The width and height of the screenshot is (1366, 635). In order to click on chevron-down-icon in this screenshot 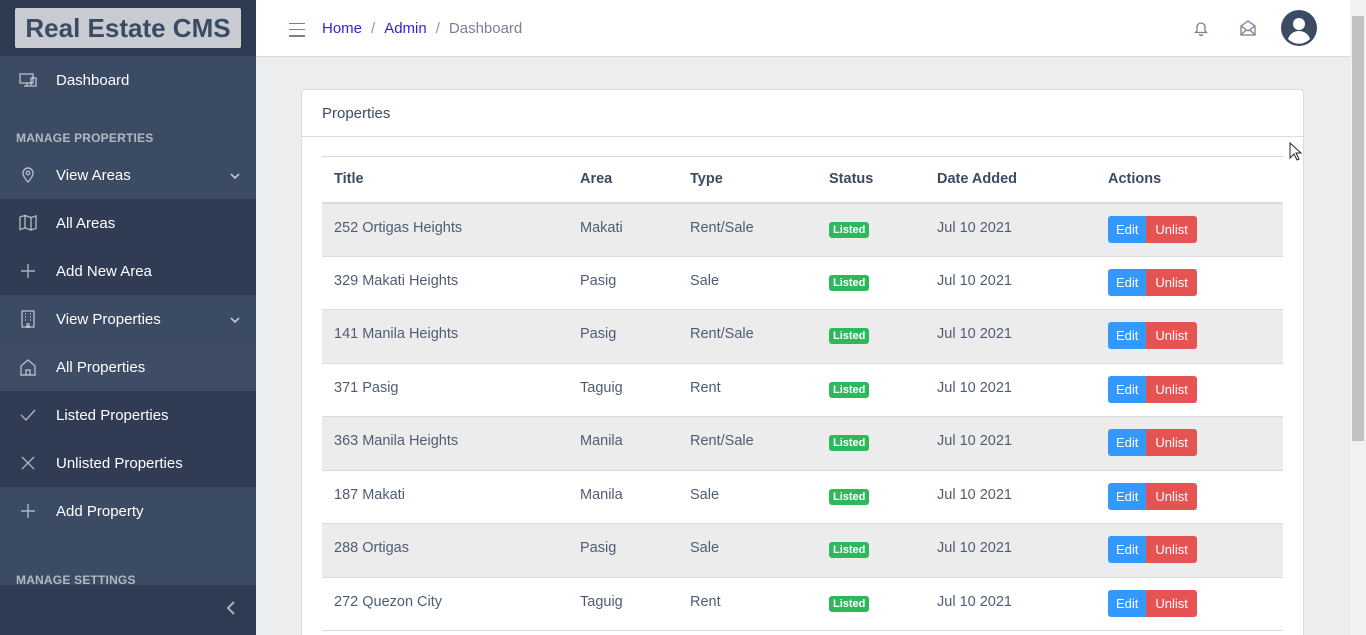, I will do `click(235, 320)`.